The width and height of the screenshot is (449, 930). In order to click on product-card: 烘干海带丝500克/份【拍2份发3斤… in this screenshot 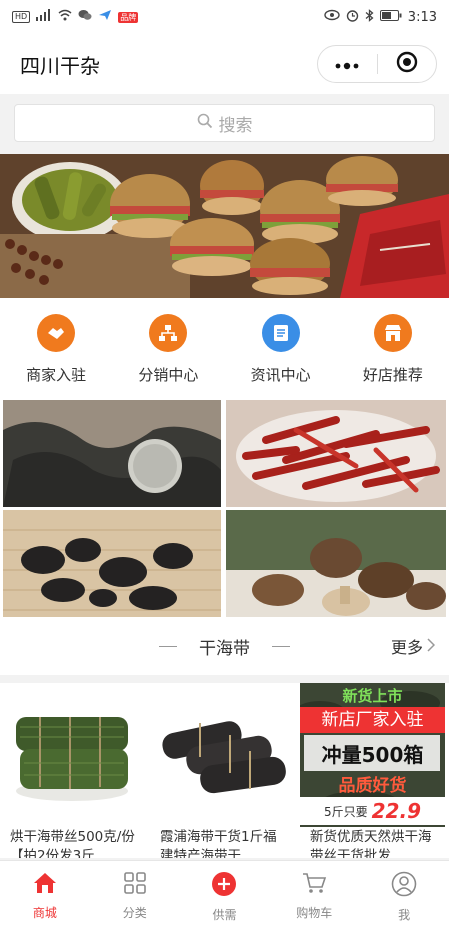, I will do `click(72, 770)`.